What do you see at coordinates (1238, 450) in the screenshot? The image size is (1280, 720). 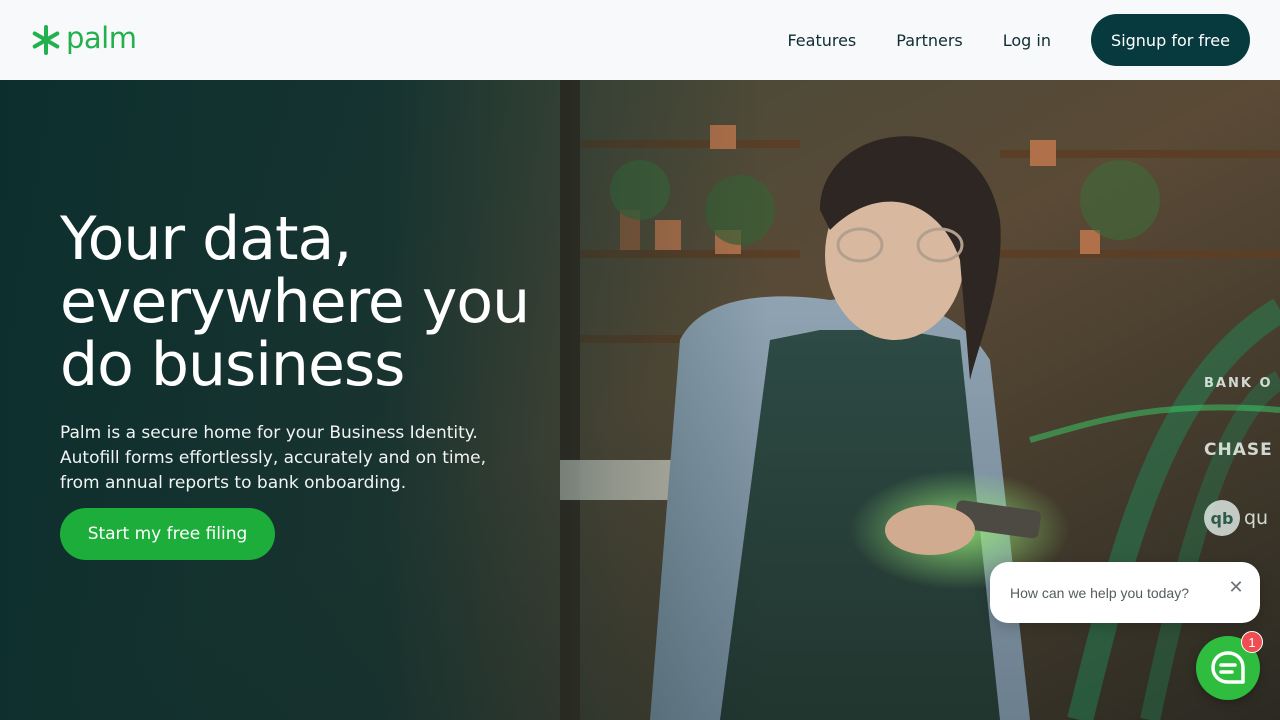 I see `partner-logo-chase: CHASE` at bounding box center [1238, 450].